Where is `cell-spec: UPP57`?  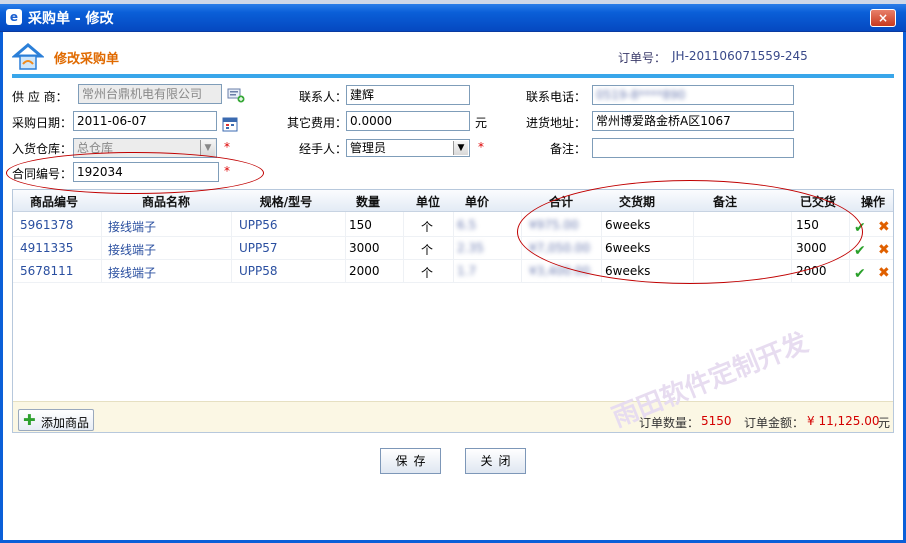
cell-spec: UPP57 is located at coordinates (258, 248).